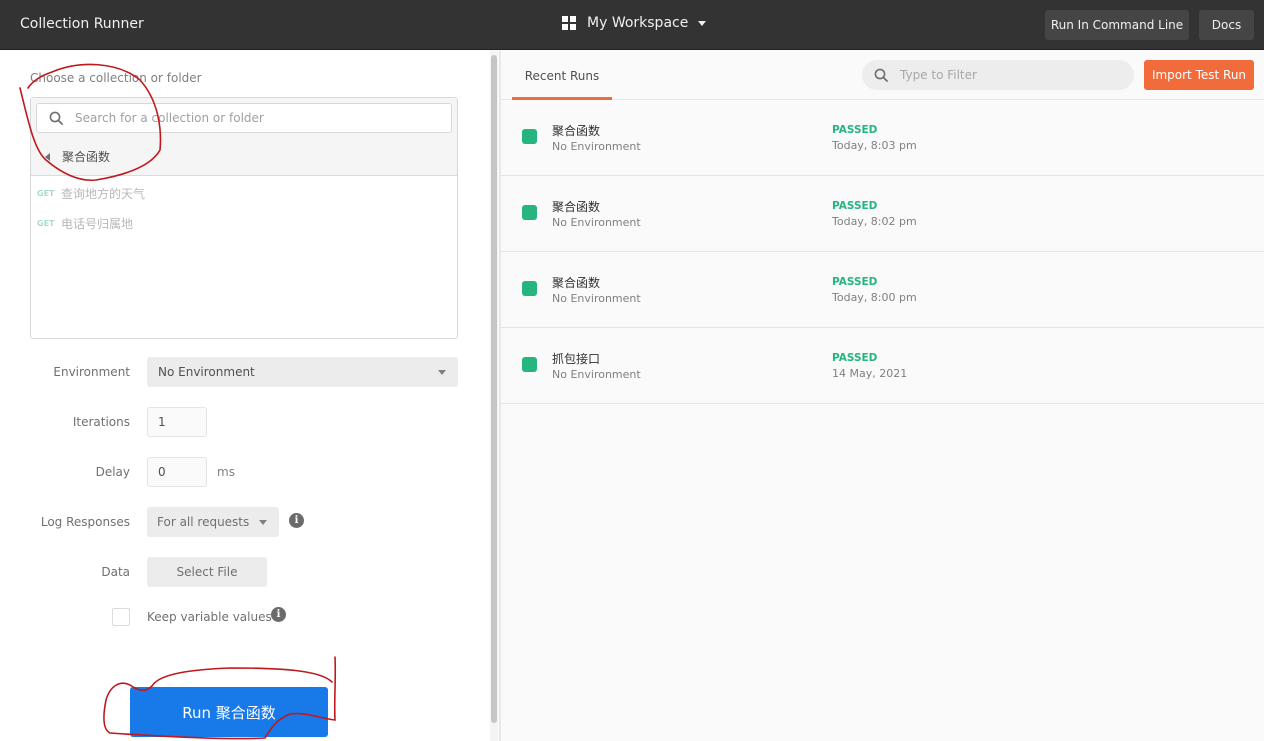 Image resolution: width=1264 pixels, height=741 pixels. I want to click on keep-variable-values-row: Keep variable values i, so click(245, 617).